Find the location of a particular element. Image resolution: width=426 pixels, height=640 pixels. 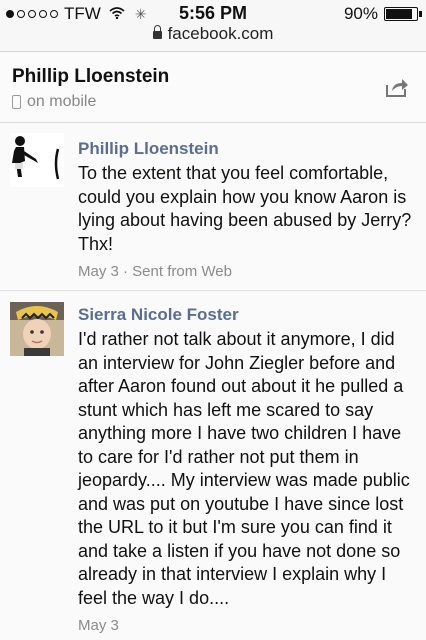

status-bar-right: 90% is located at coordinates (382, 14).